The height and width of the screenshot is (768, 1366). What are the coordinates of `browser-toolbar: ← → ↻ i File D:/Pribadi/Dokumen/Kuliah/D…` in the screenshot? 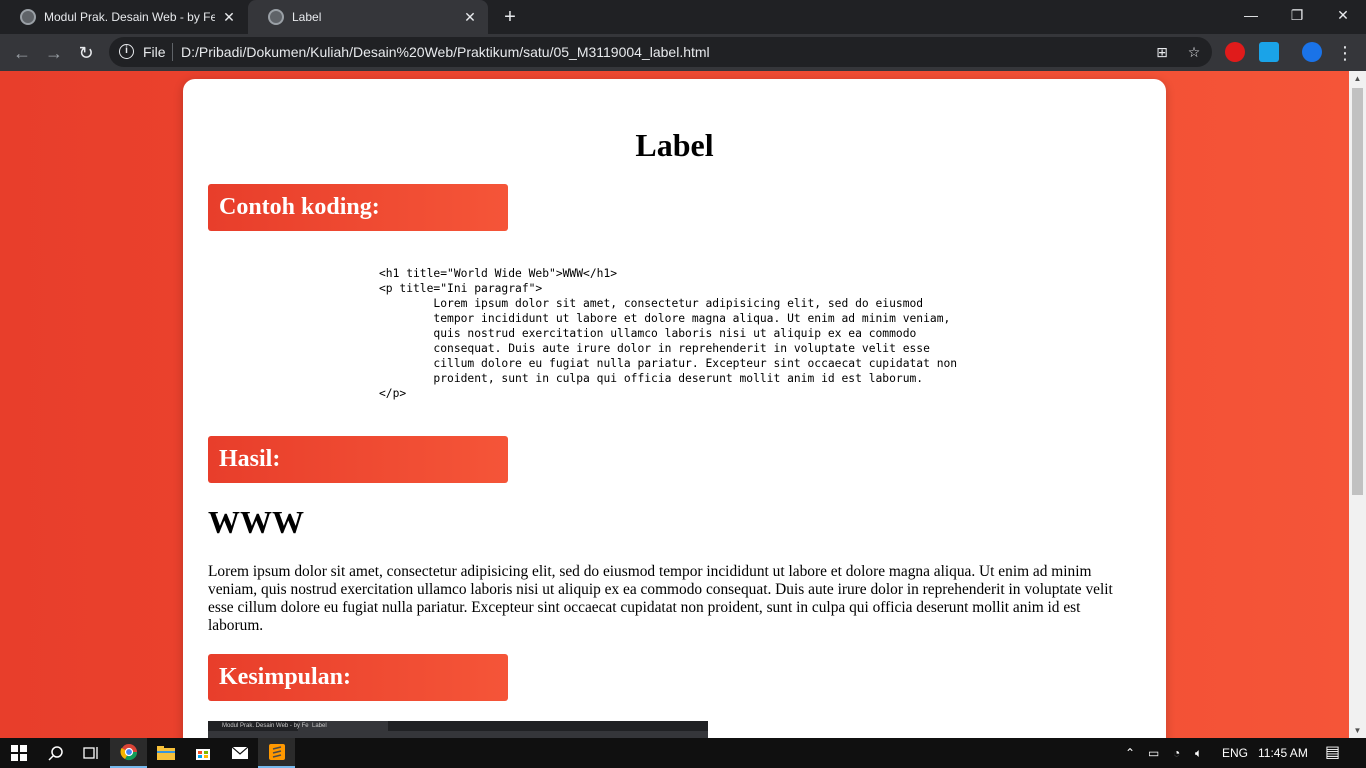 It's located at (683, 52).